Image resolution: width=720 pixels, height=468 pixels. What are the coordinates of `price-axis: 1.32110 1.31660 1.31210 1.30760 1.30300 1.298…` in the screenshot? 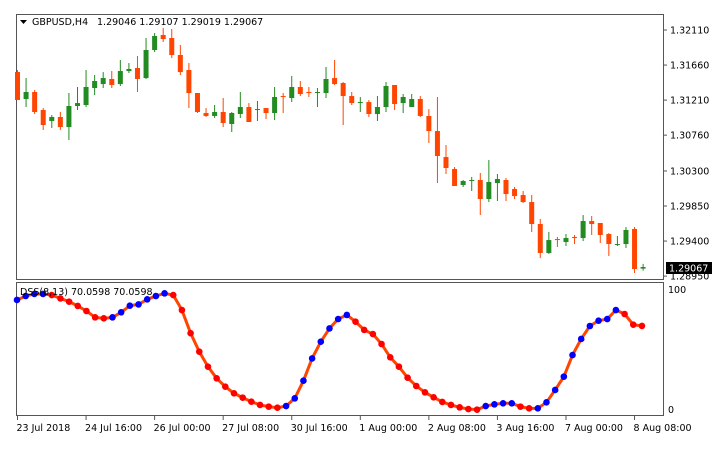 It's located at (686, 154).